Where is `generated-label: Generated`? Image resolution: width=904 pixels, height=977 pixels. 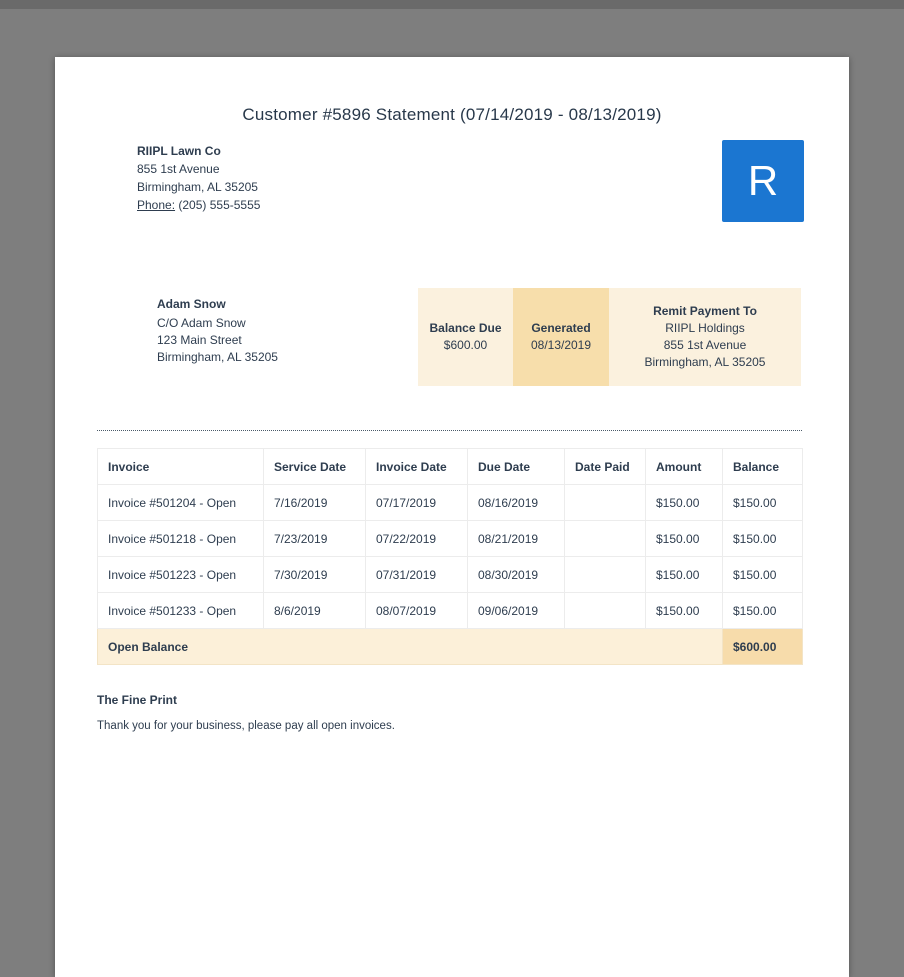
generated-label: Generated is located at coordinates (561, 328).